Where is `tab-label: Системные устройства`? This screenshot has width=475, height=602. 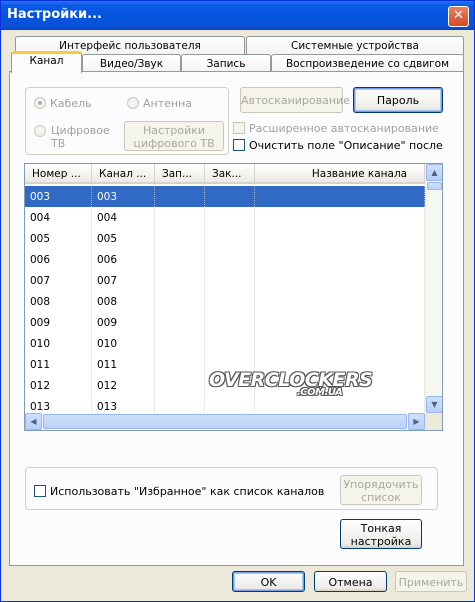 tab-label: Системные устройства is located at coordinates (355, 46).